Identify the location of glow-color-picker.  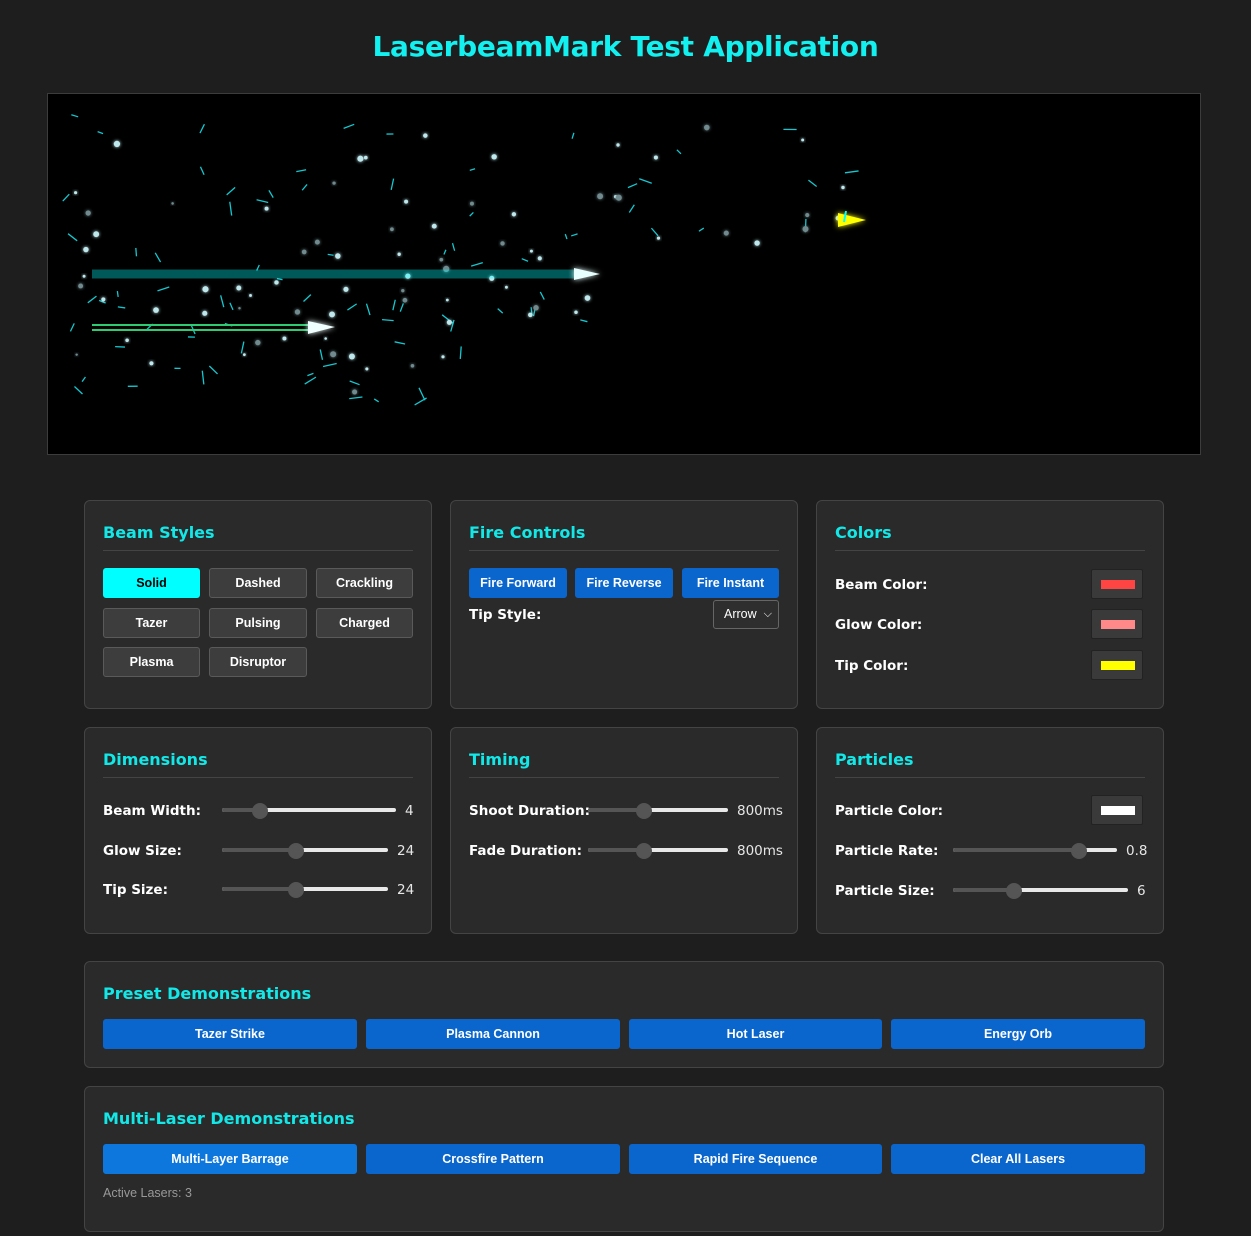
(1117, 624).